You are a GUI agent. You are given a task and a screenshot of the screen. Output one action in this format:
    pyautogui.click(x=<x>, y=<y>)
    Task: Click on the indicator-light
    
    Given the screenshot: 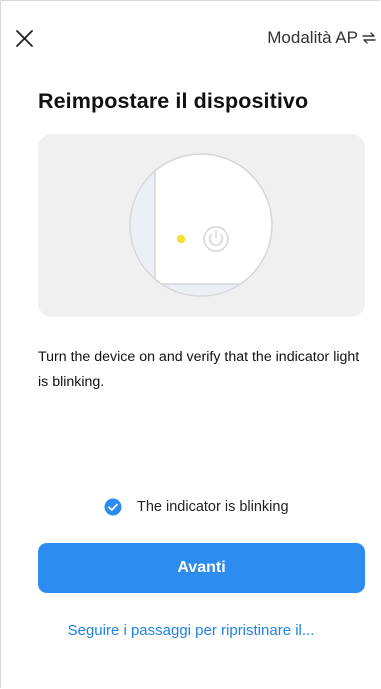 What is the action you would take?
    pyautogui.click(x=181, y=239)
    